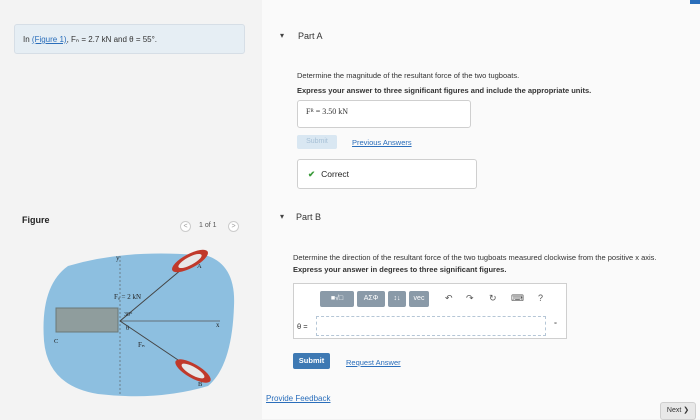 This screenshot has height=420, width=700. What do you see at coordinates (312, 174) in the screenshot?
I see `check-icon: ✔` at bounding box center [312, 174].